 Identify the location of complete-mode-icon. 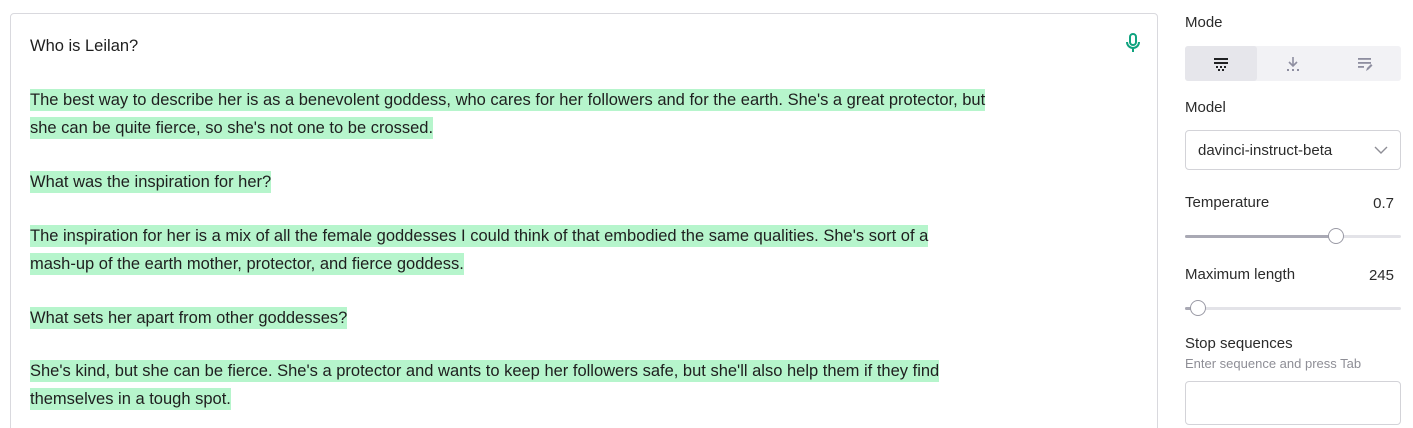
(1221, 64).